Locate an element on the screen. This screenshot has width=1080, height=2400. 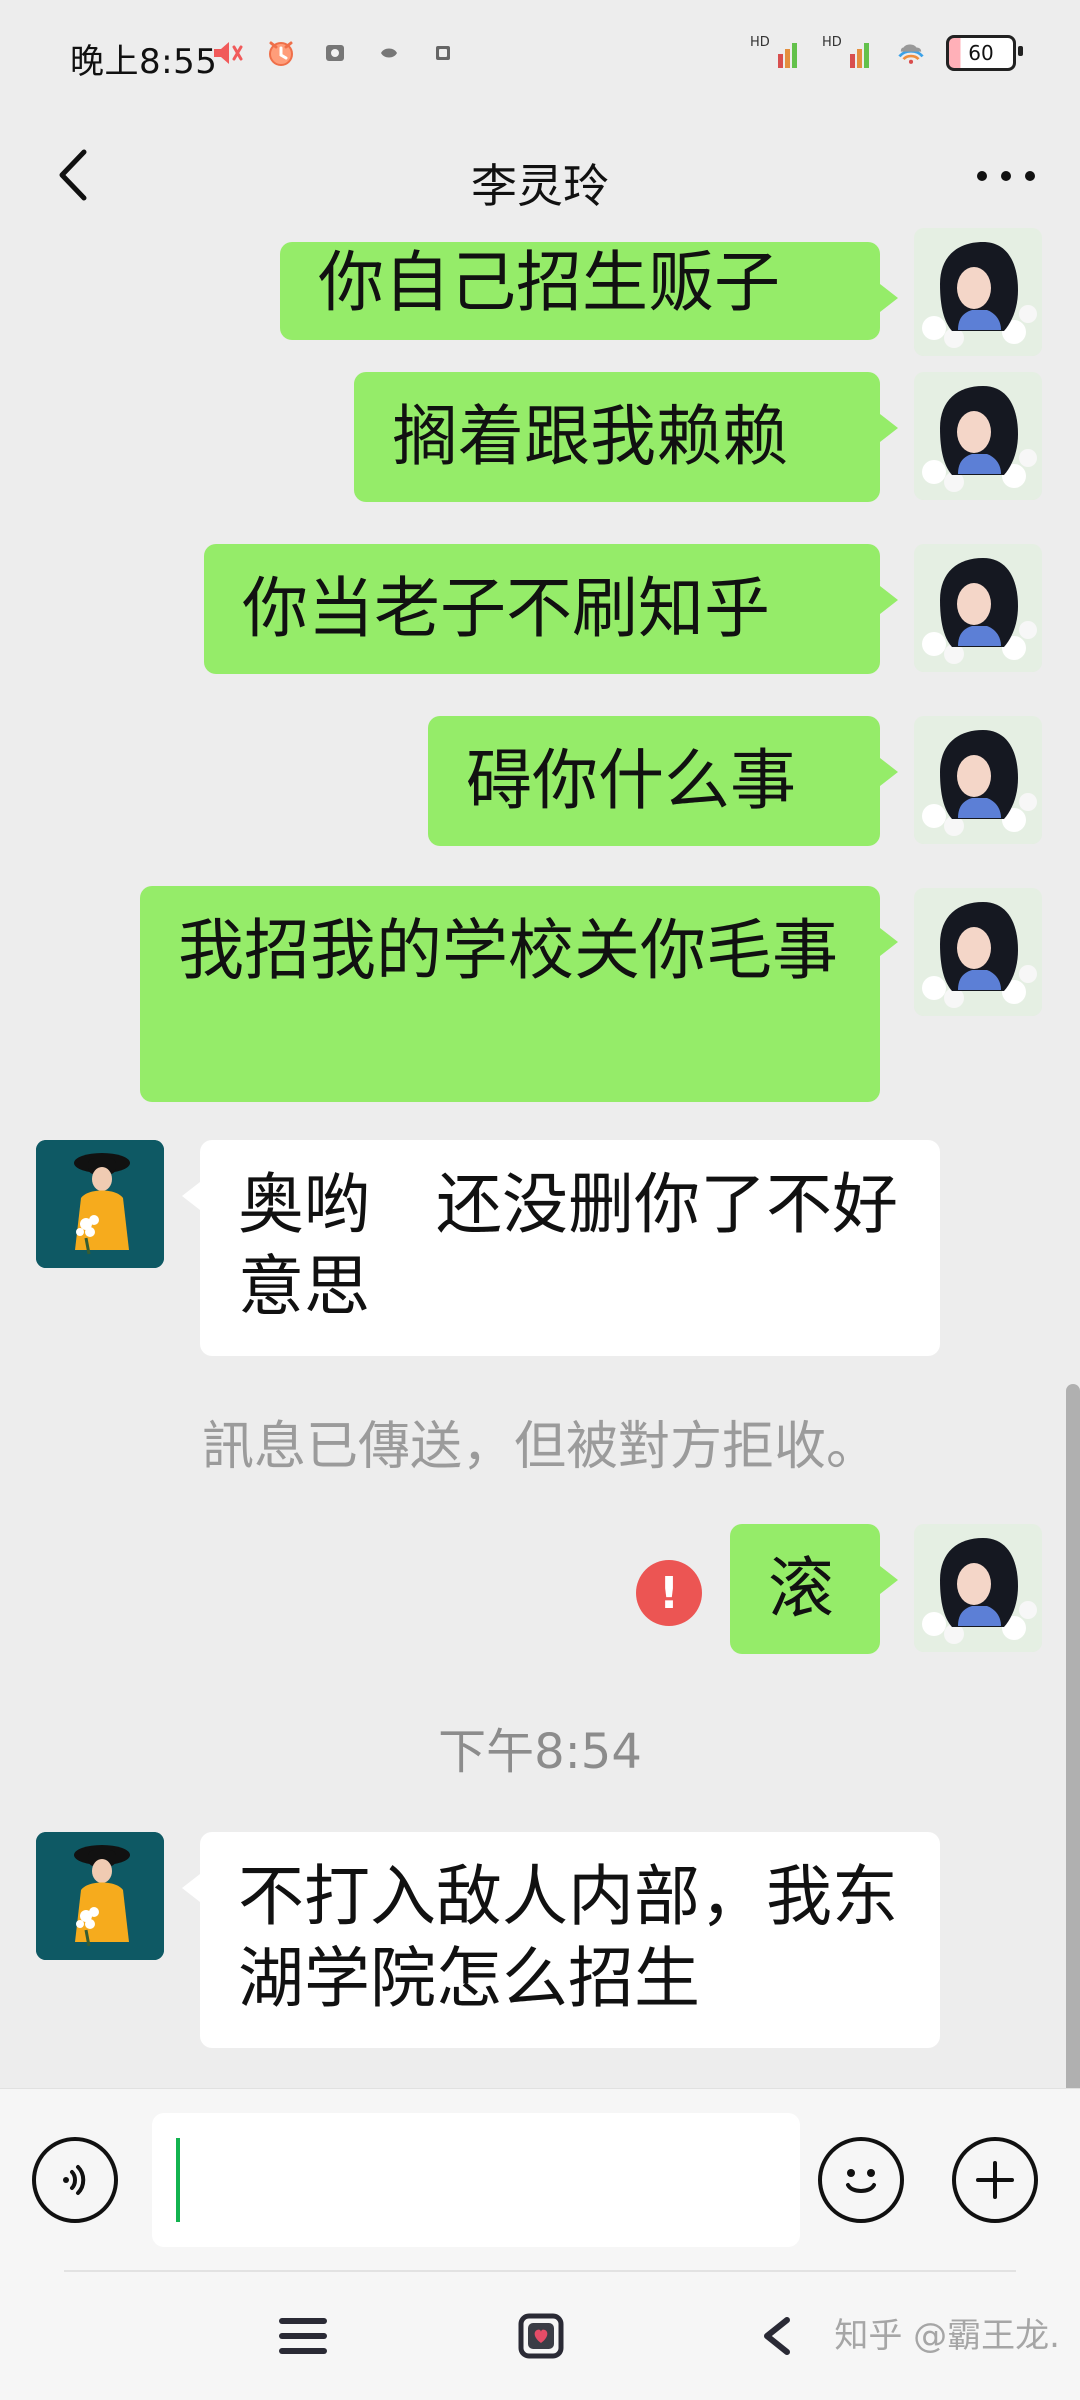
system-notice: 訊息已傳送，但被對方拒收。 is located at coordinates (539, 1447).